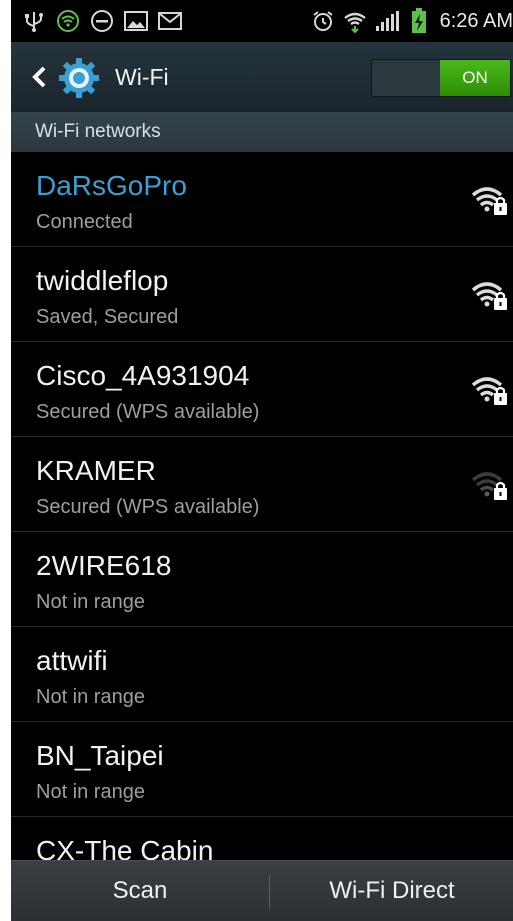 This screenshot has width=513, height=921. Describe the element at coordinates (68, 21) in the screenshot. I see `wifi-notification-icon` at that location.